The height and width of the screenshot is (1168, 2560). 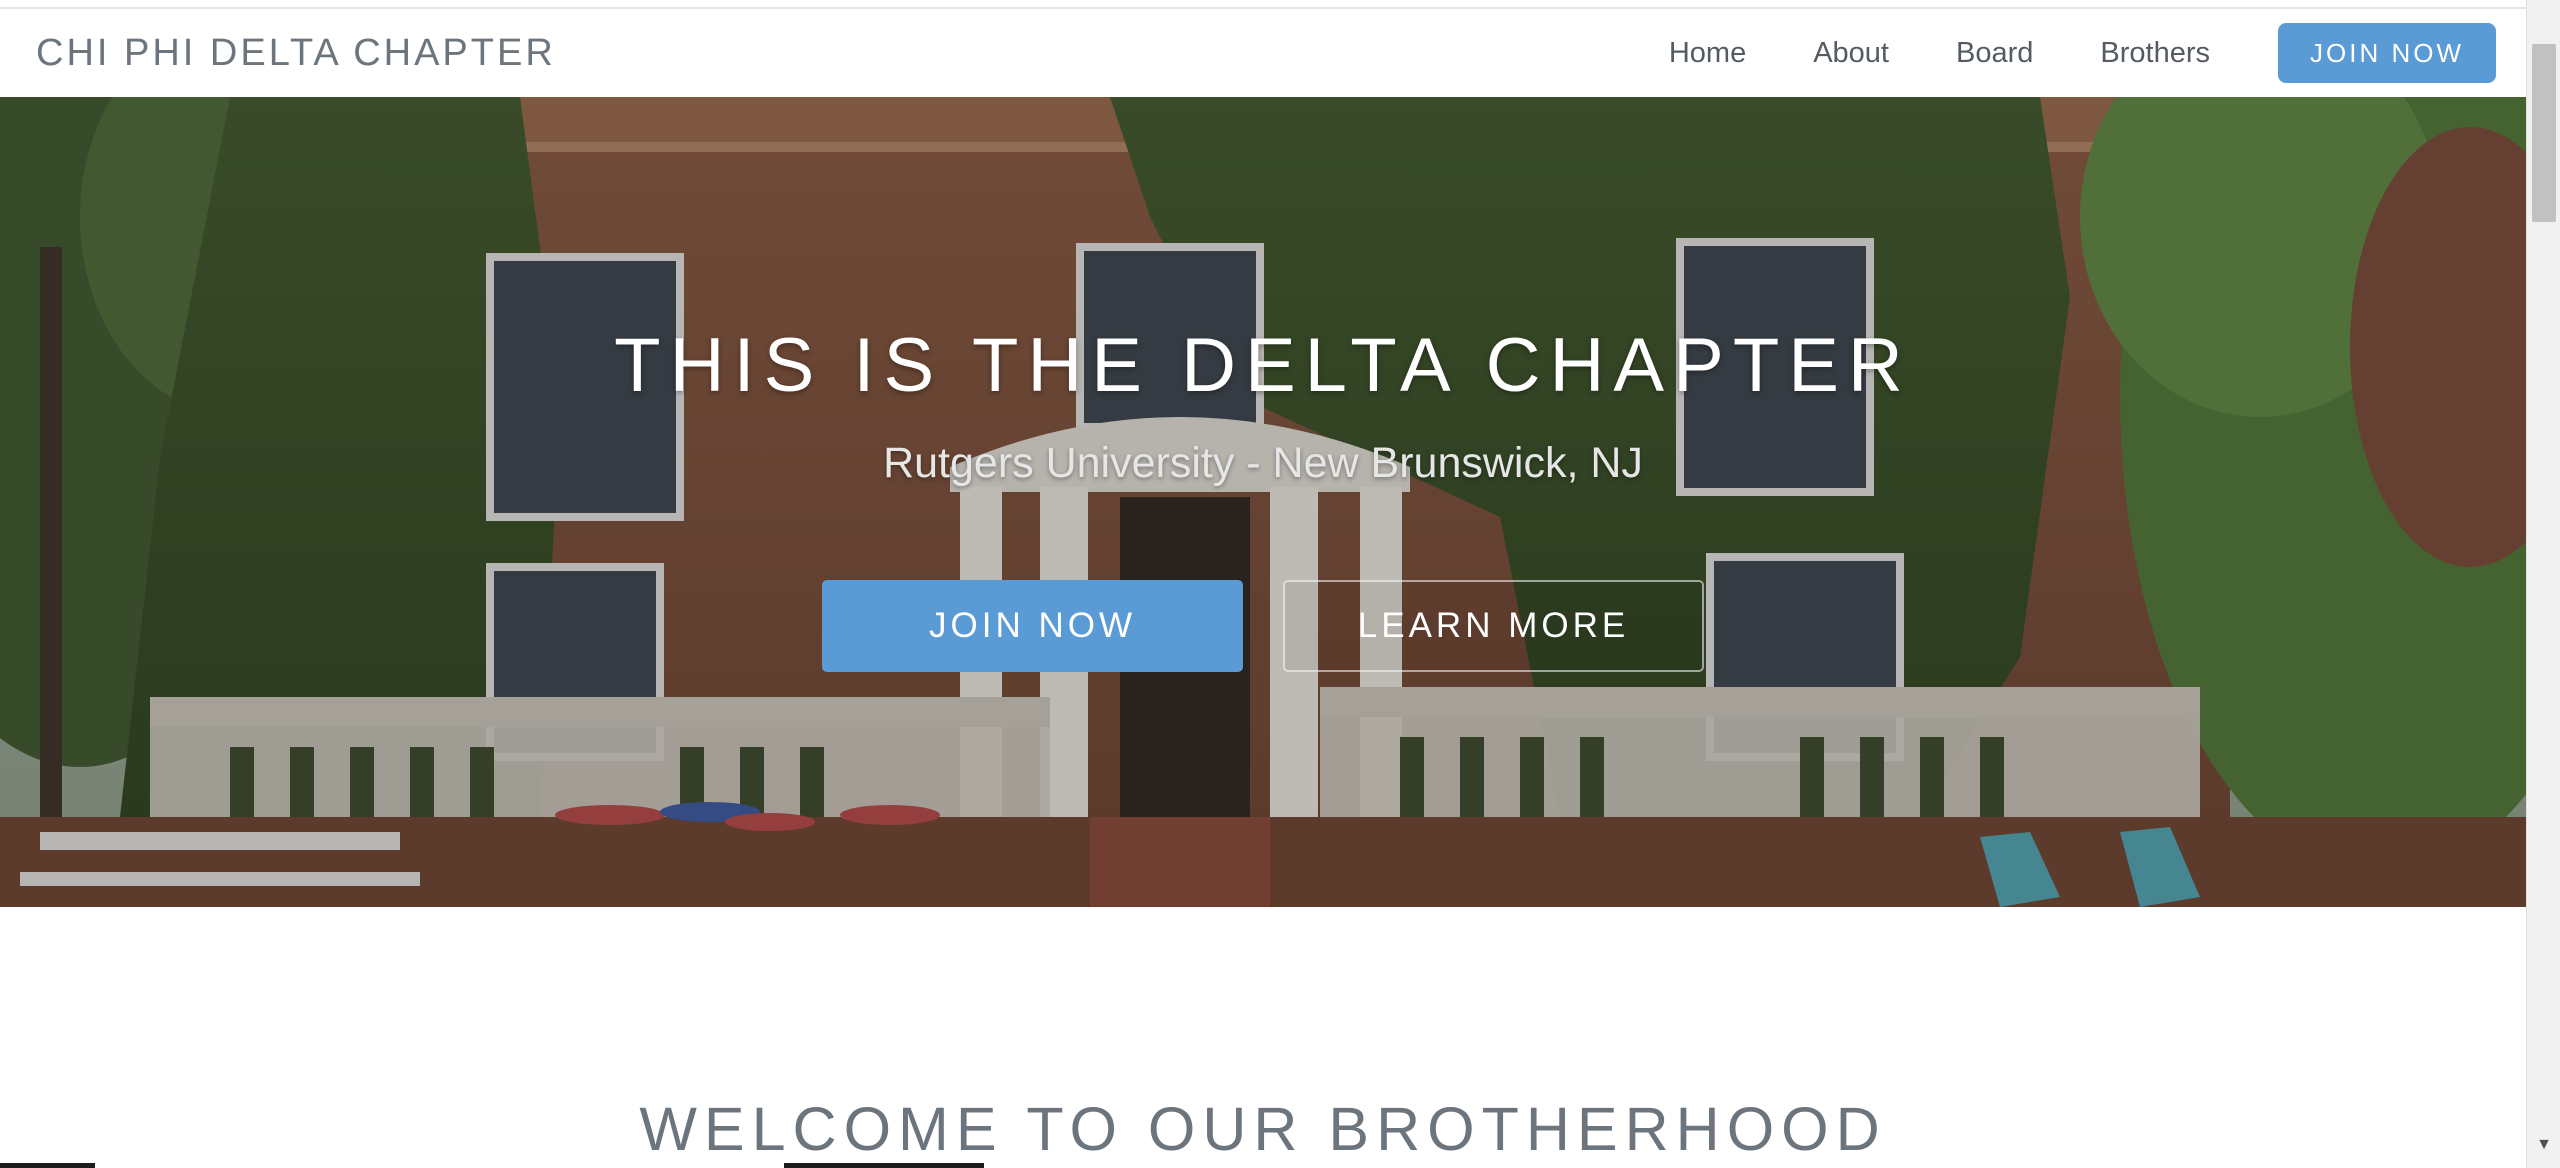 What do you see at coordinates (1994, 53) in the screenshot?
I see `nav-link-board: Board` at bounding box center [1994, 53].